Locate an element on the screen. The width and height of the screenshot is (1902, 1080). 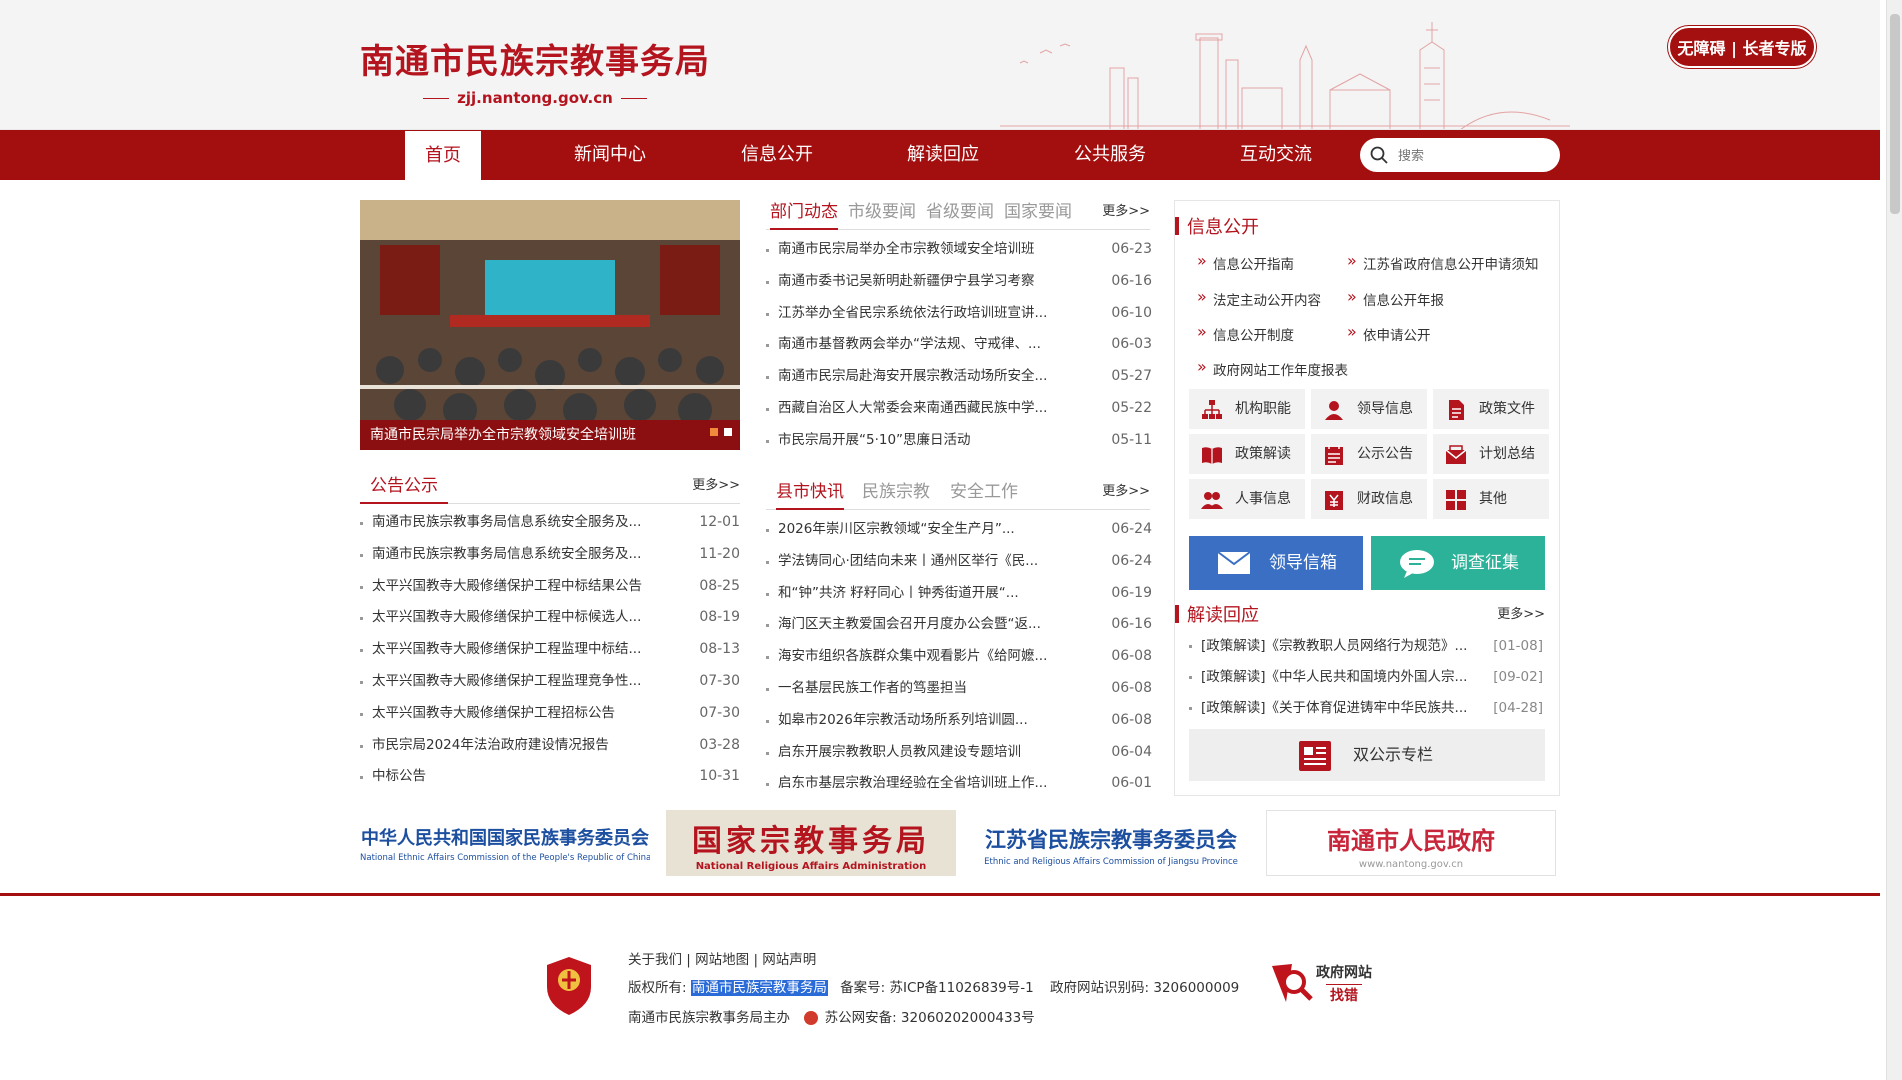
dept-news-item-title: 市民宗局开展“5·10”思廉日活动 is located at coordinates (874, 441).